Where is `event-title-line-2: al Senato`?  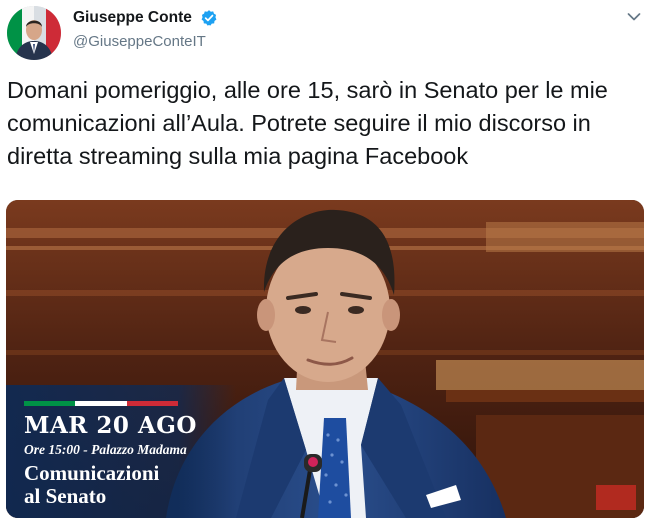
event-title-line-2: al Senato is located at coordinates (65, 496).